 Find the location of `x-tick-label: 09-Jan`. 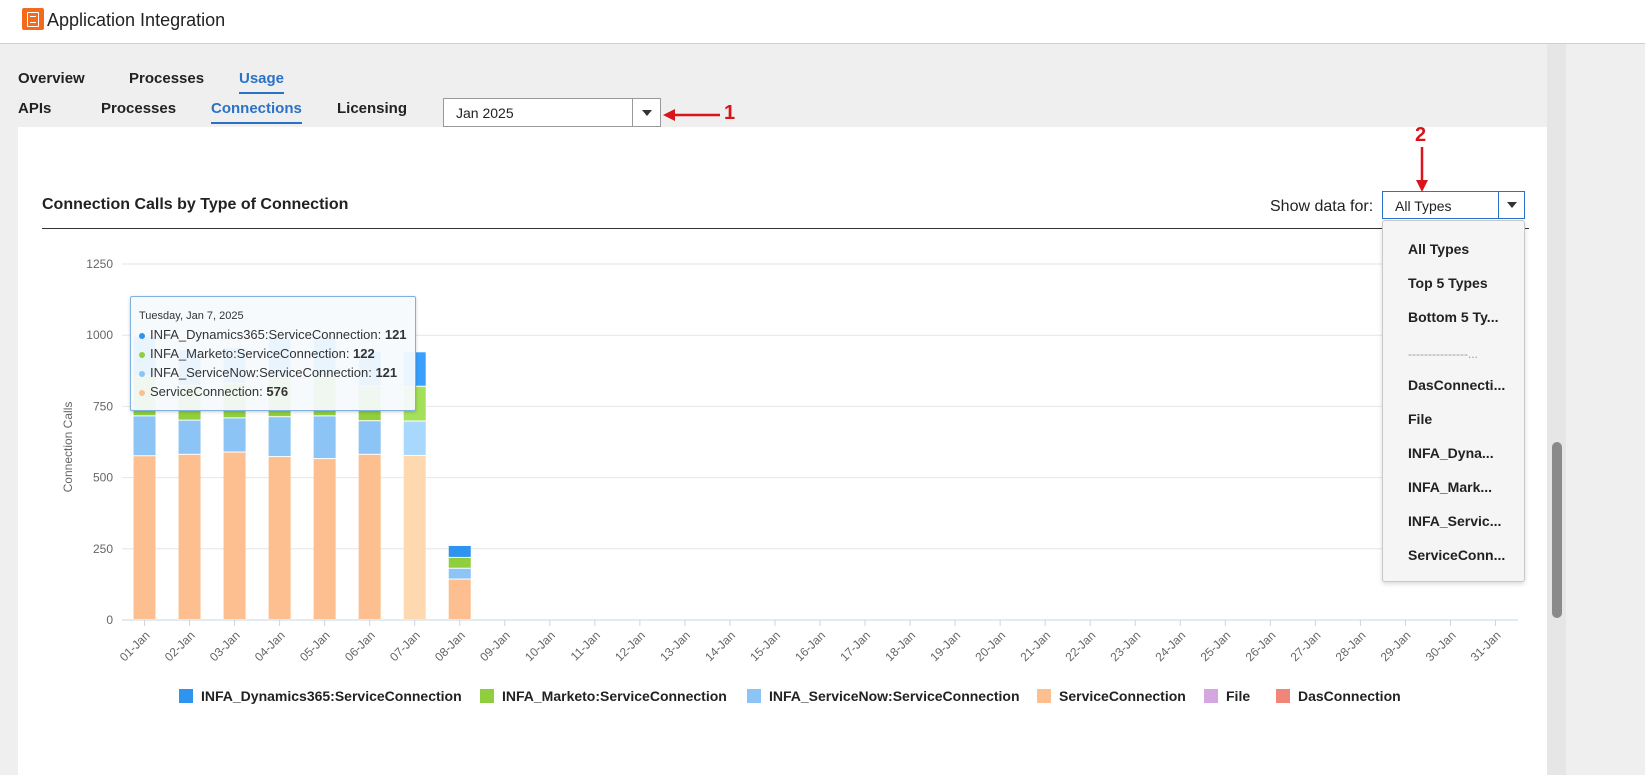

x-tick-label: 09-Jan is located at coordinates (495, 646).